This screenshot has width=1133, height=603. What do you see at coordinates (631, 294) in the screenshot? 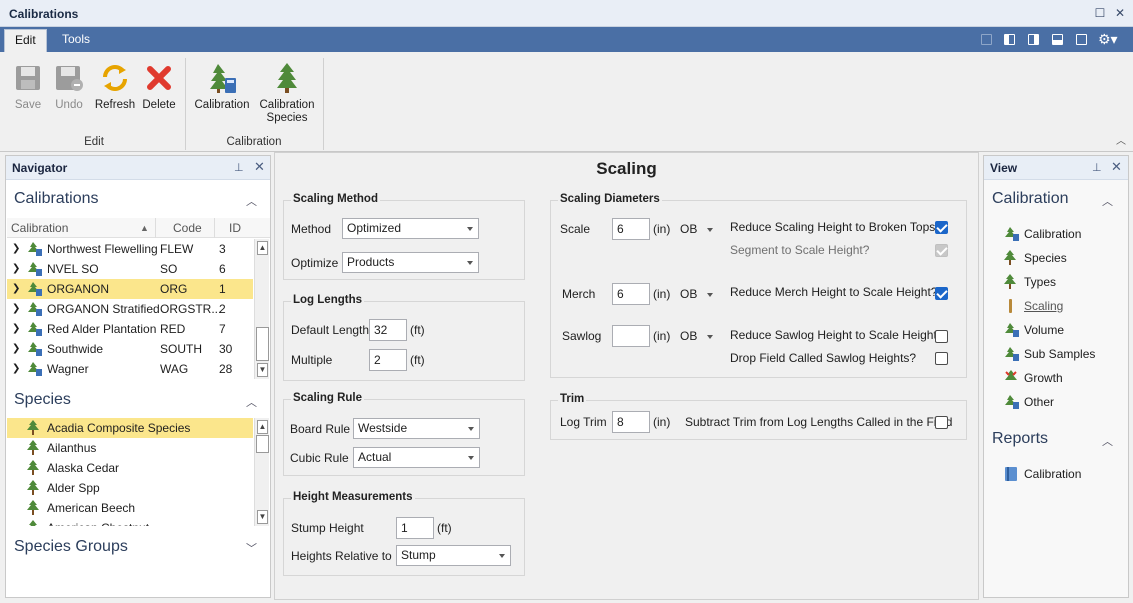
I see `merch-diameter-input: 6` at bounding box center [631, 294].